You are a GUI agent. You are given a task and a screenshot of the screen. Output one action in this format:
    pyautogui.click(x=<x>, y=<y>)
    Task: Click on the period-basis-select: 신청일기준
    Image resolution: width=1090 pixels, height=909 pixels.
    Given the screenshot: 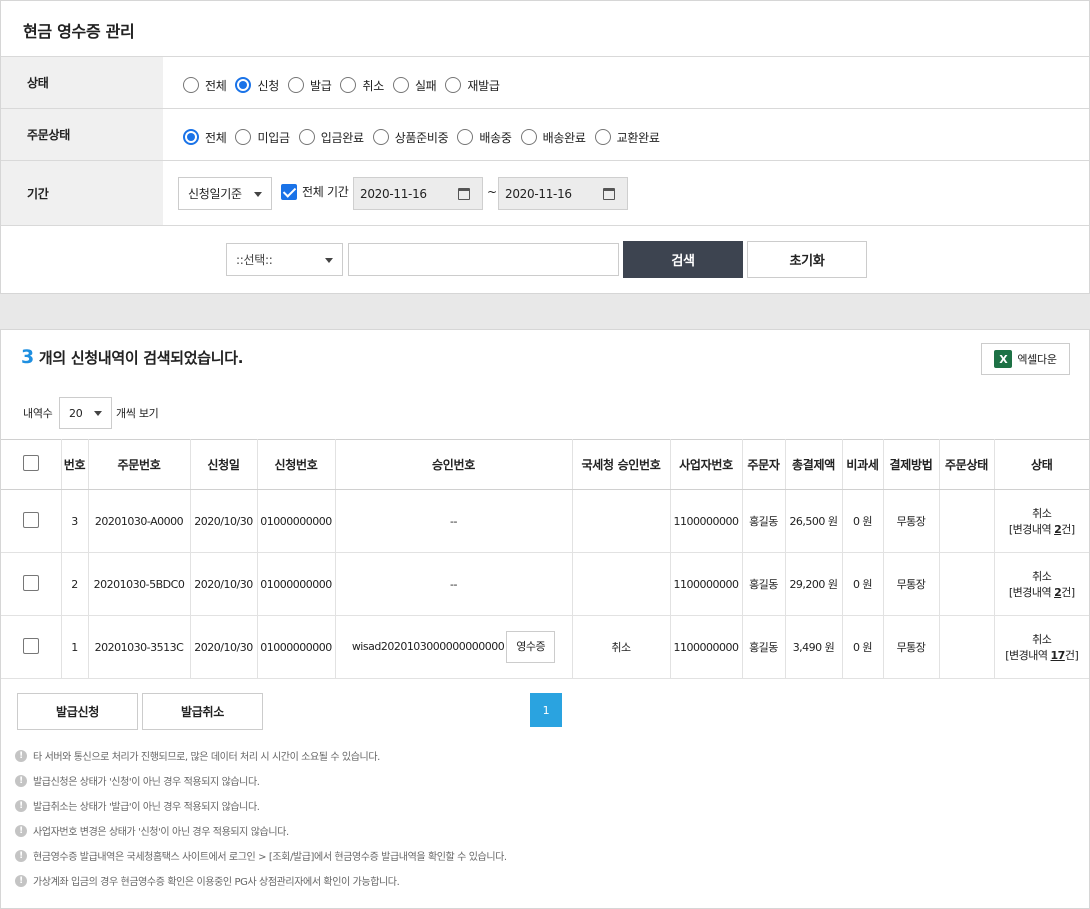 What is the action you would take?
    pyautogui.click(x=225, y=193)
    